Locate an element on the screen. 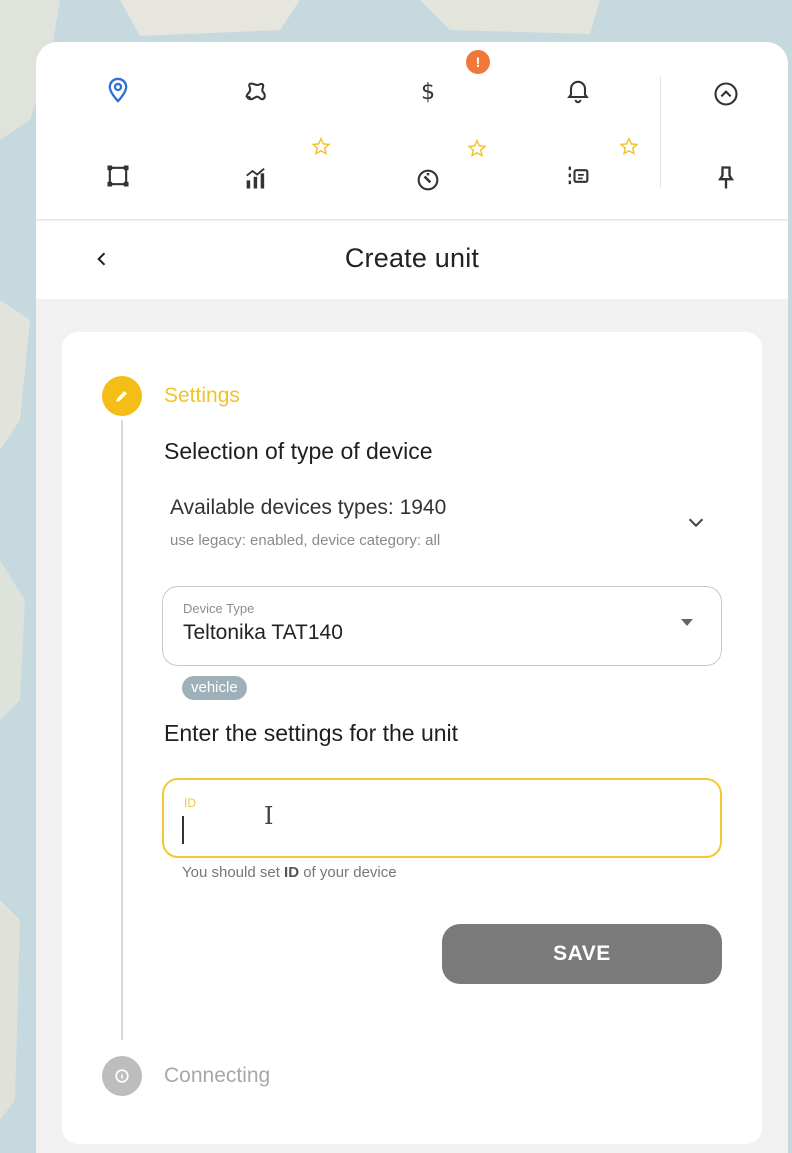 The width and height of the screenshot is (792, 1153). device-type-label: Device Type is located at coordinates (219, 608).